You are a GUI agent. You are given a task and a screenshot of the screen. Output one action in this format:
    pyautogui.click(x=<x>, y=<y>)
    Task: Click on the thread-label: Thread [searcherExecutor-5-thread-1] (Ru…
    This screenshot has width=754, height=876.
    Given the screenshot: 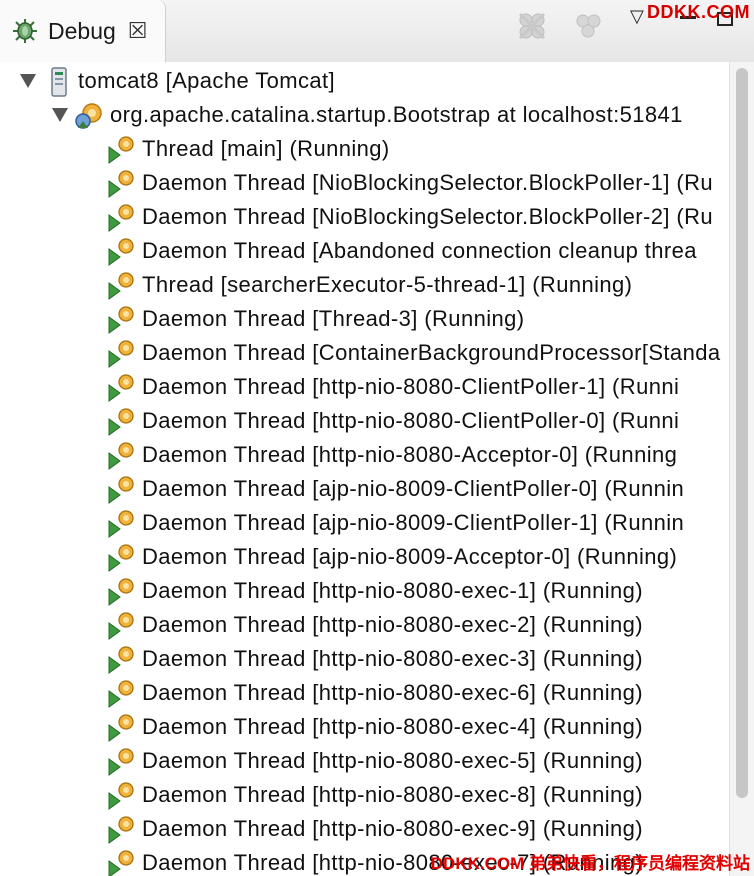 What is the action you would take?
    pyautogui.click(x=387, y=284)
    